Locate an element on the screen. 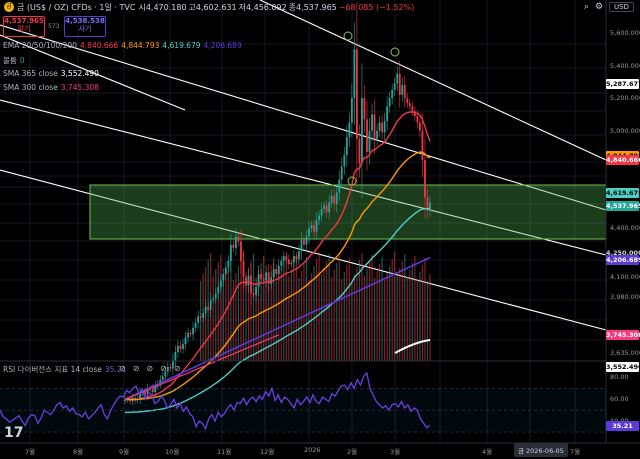  indicator-name: SMA 300 close is located at coordinates (30, 87).